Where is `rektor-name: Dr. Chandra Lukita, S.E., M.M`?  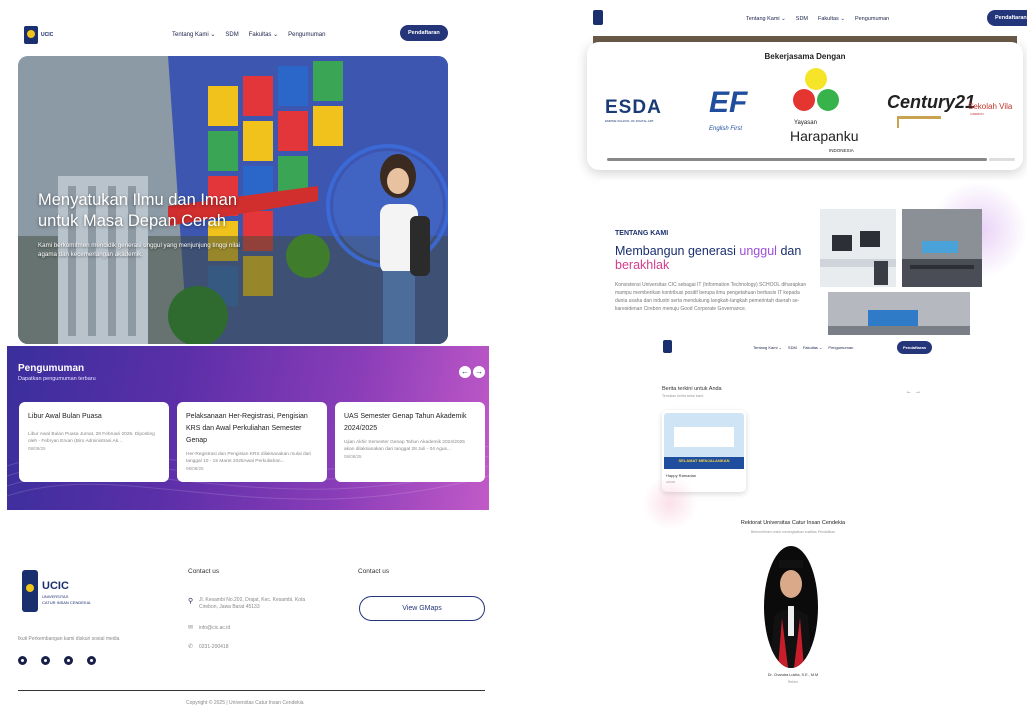
rektor-name: Dr. Chandra Lukita, S.E., M.M is located at coordinates (793, 675).